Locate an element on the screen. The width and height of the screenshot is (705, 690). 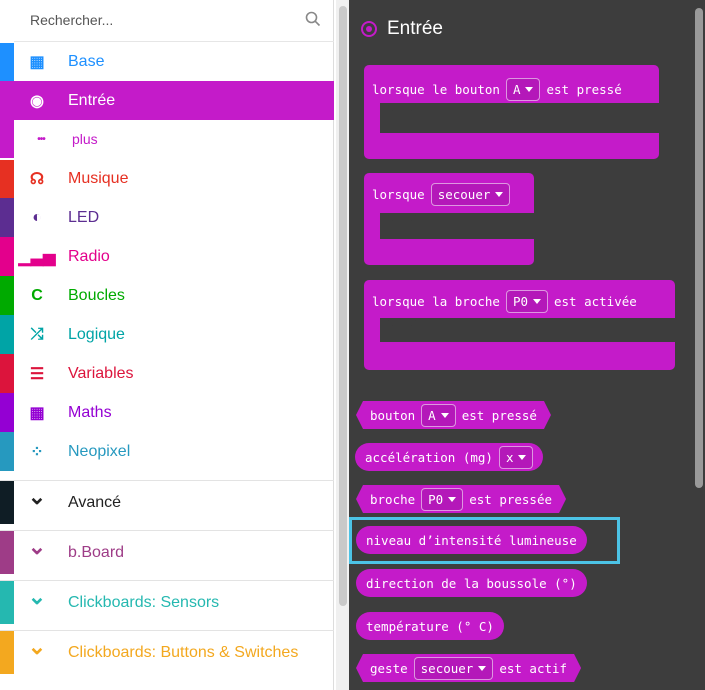
toggle-icon: ◐ is located at coordinates (37, 217).